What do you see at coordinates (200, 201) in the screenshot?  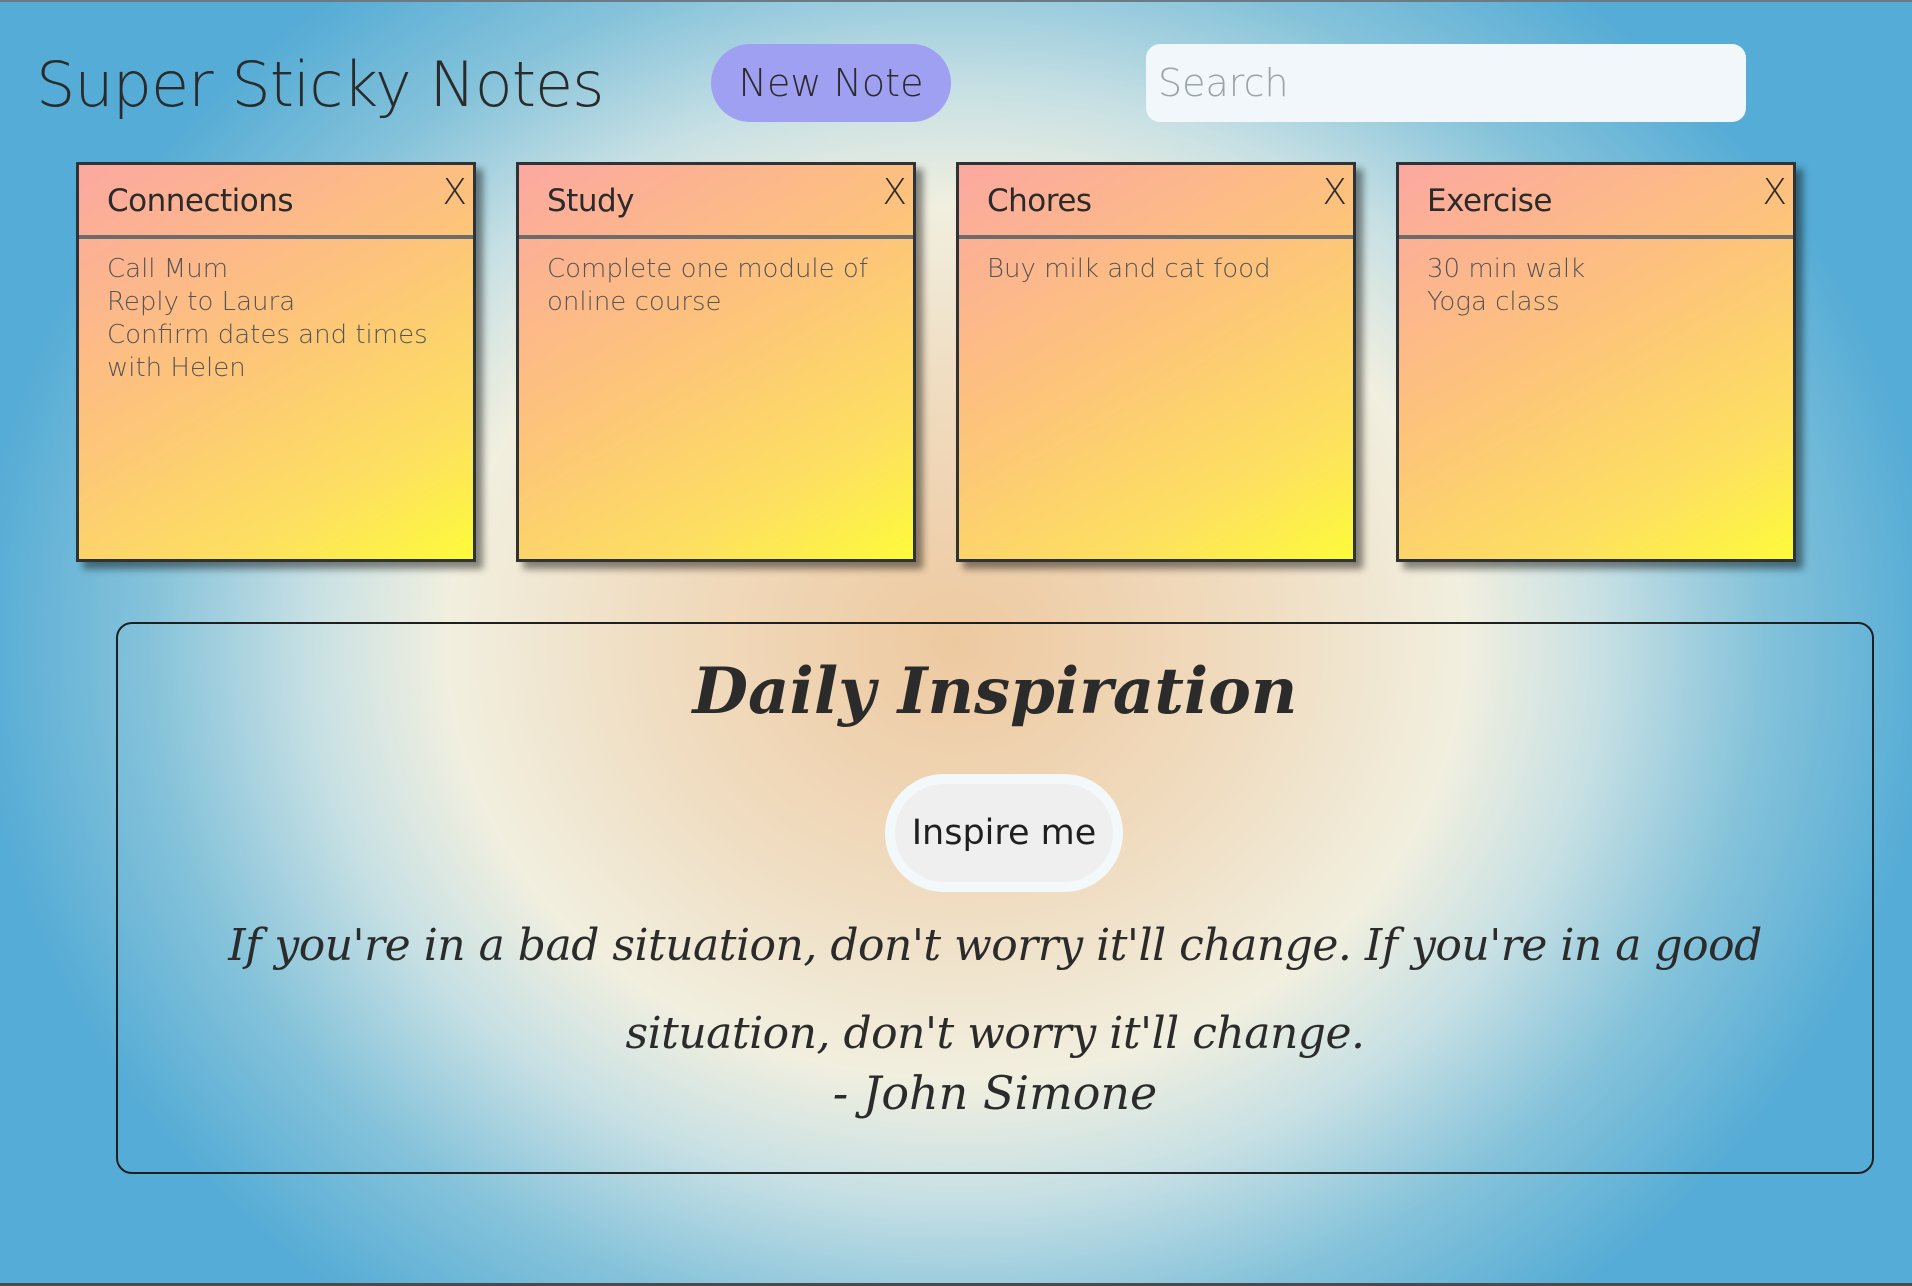 I see `note-title: Connections` at bounding box center [200, 201].